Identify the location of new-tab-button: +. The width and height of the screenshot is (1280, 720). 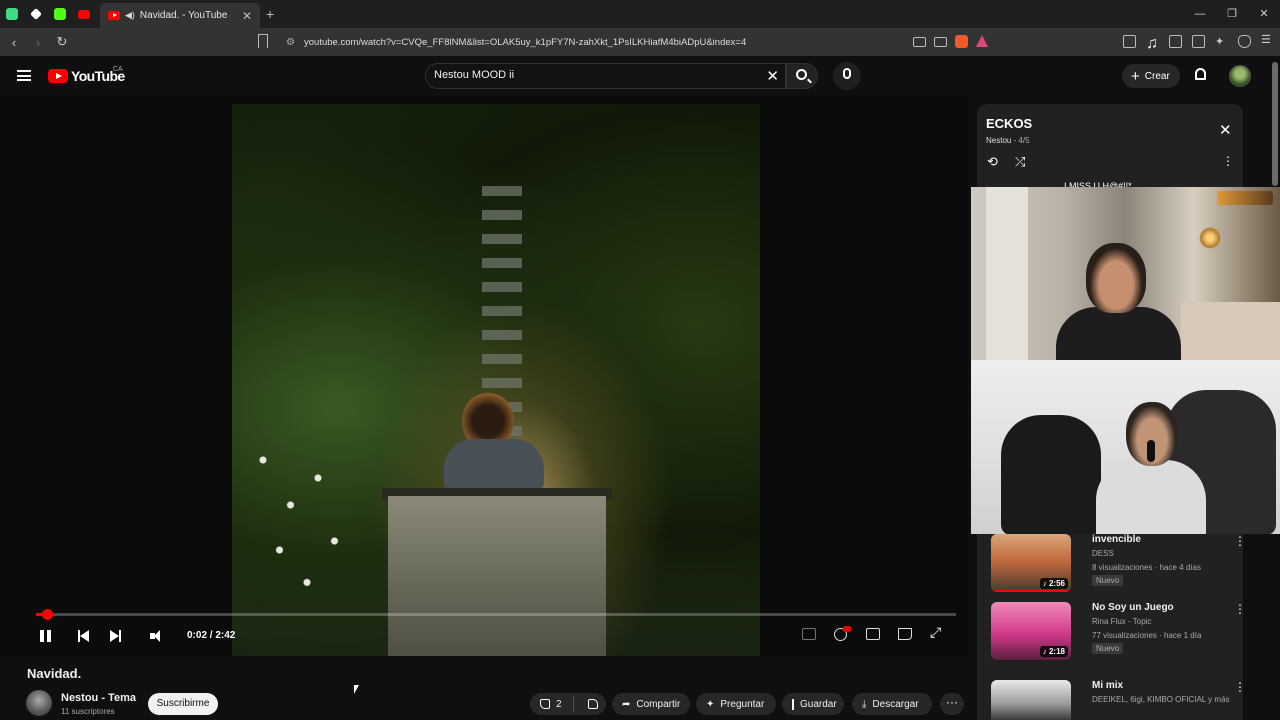
(270, 14).